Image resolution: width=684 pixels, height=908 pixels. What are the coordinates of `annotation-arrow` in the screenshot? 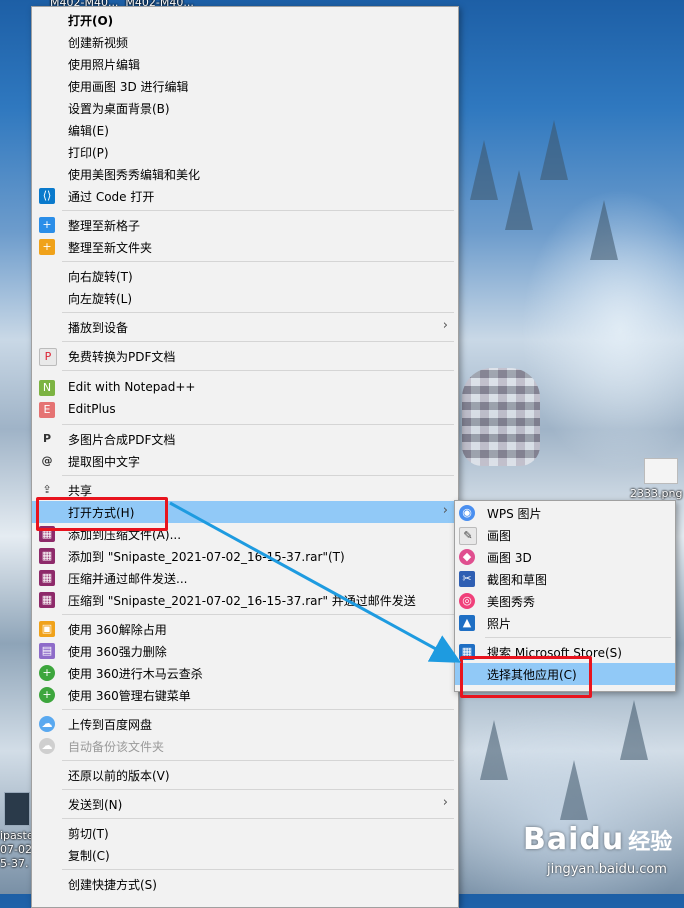 It's located at (315, 582).